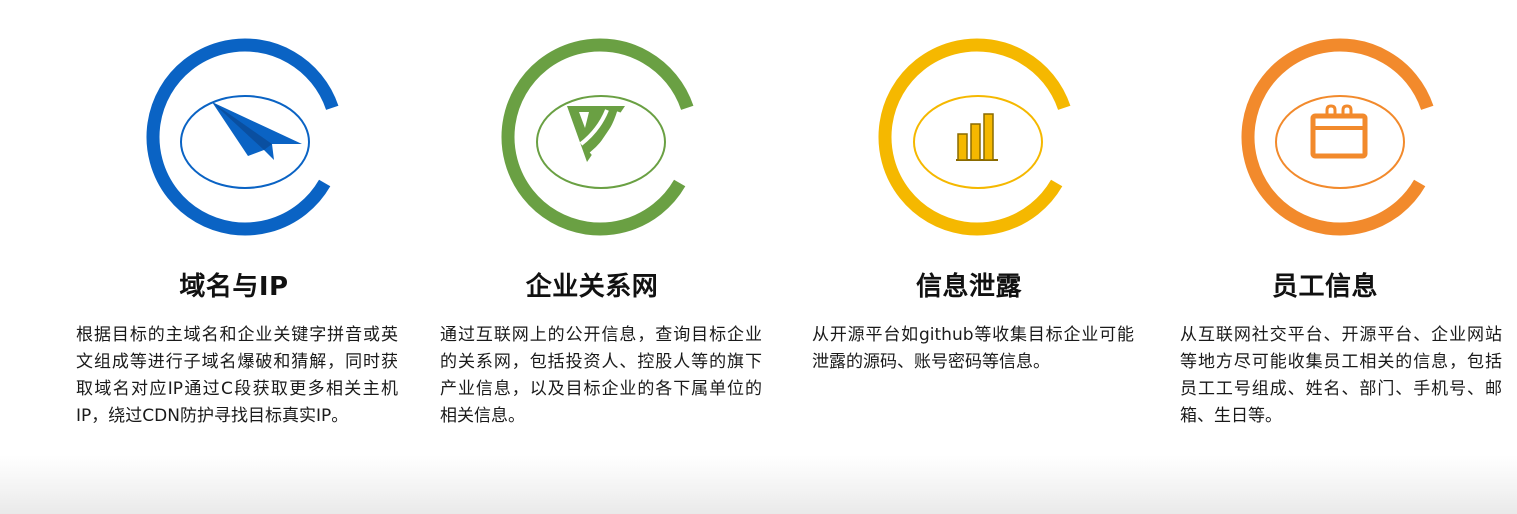  I want to click on domain-emblem, so click(245, 137).